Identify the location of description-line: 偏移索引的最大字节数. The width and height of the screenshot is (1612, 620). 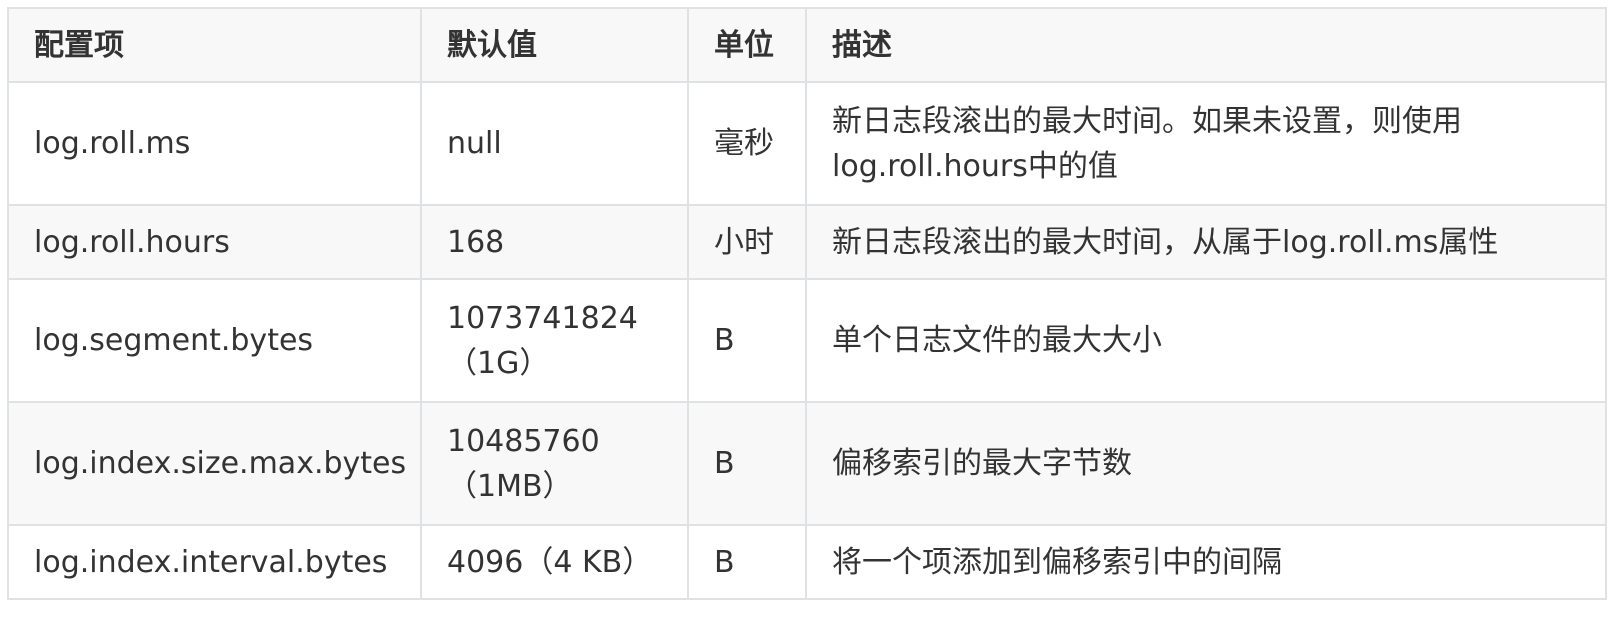
(982, 463).